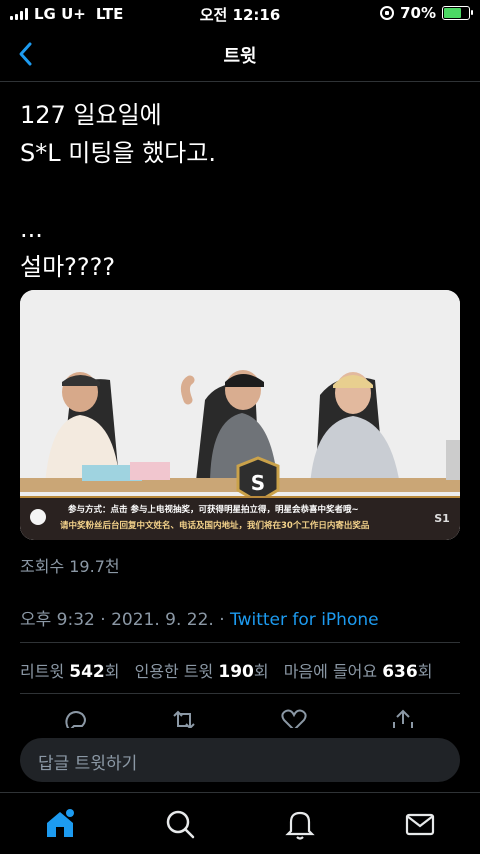 The width and height of the screenshot is (480, 854). I want to click on quotes-label: 인용한 트윗, so click(174, 671).